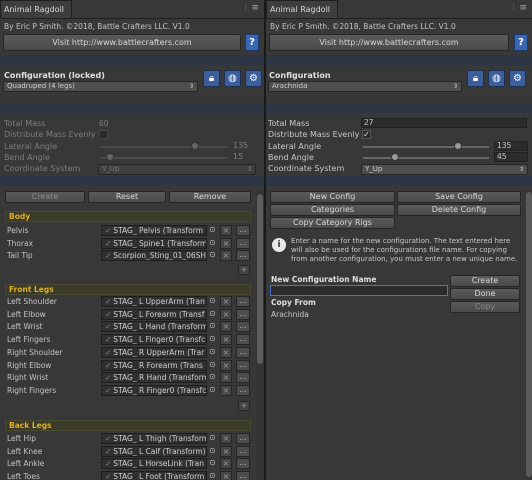 Image resolution: width=532 pixels, height=480 pixels. What do you see at coordinates (154, 390) in the screenshot?
I see `front-leg-row-transform-field: ✓ STAG_ R Finger0 (Transfc` at bounding box center [154, 390].